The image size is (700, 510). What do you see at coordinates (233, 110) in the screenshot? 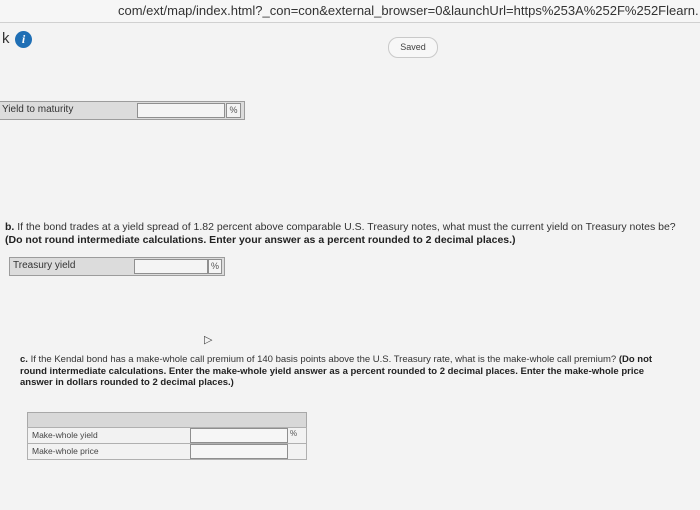
I see `yield-to-maturity-unit: %` at bounding box center [233, 110].